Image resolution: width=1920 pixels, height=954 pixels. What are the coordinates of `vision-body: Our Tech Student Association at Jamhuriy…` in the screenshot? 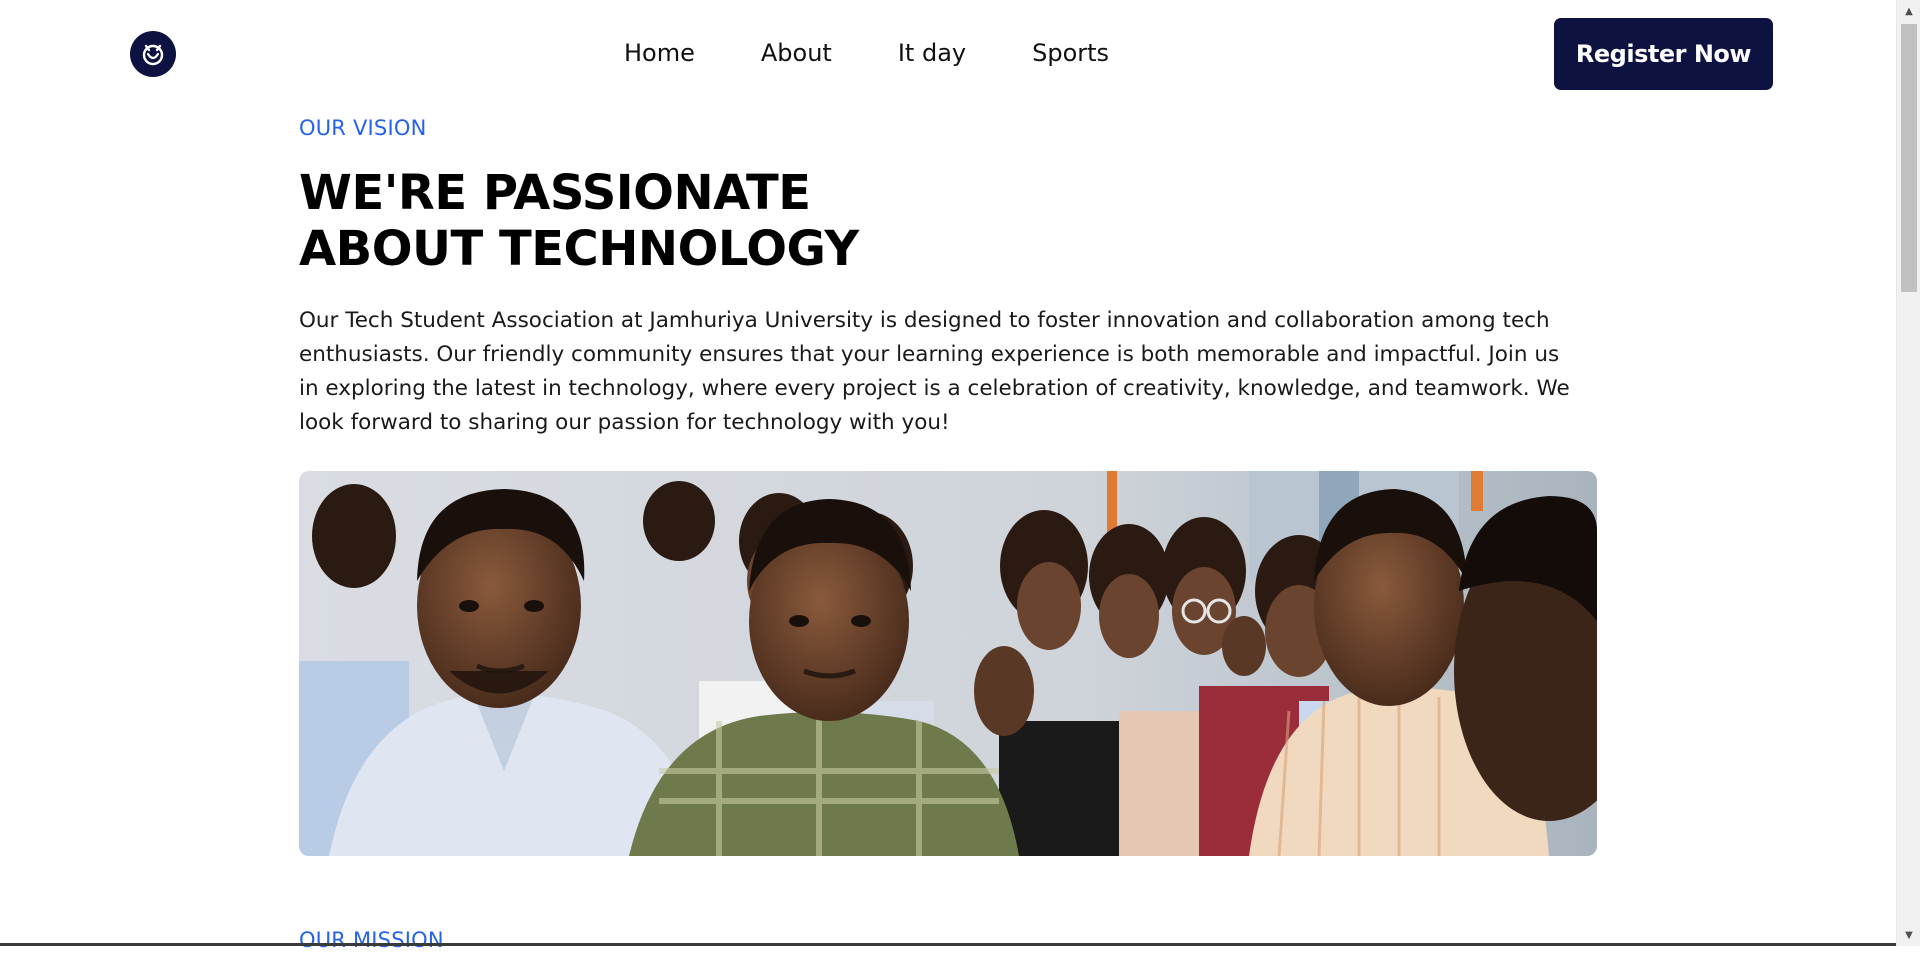 It's located at (934, 371).